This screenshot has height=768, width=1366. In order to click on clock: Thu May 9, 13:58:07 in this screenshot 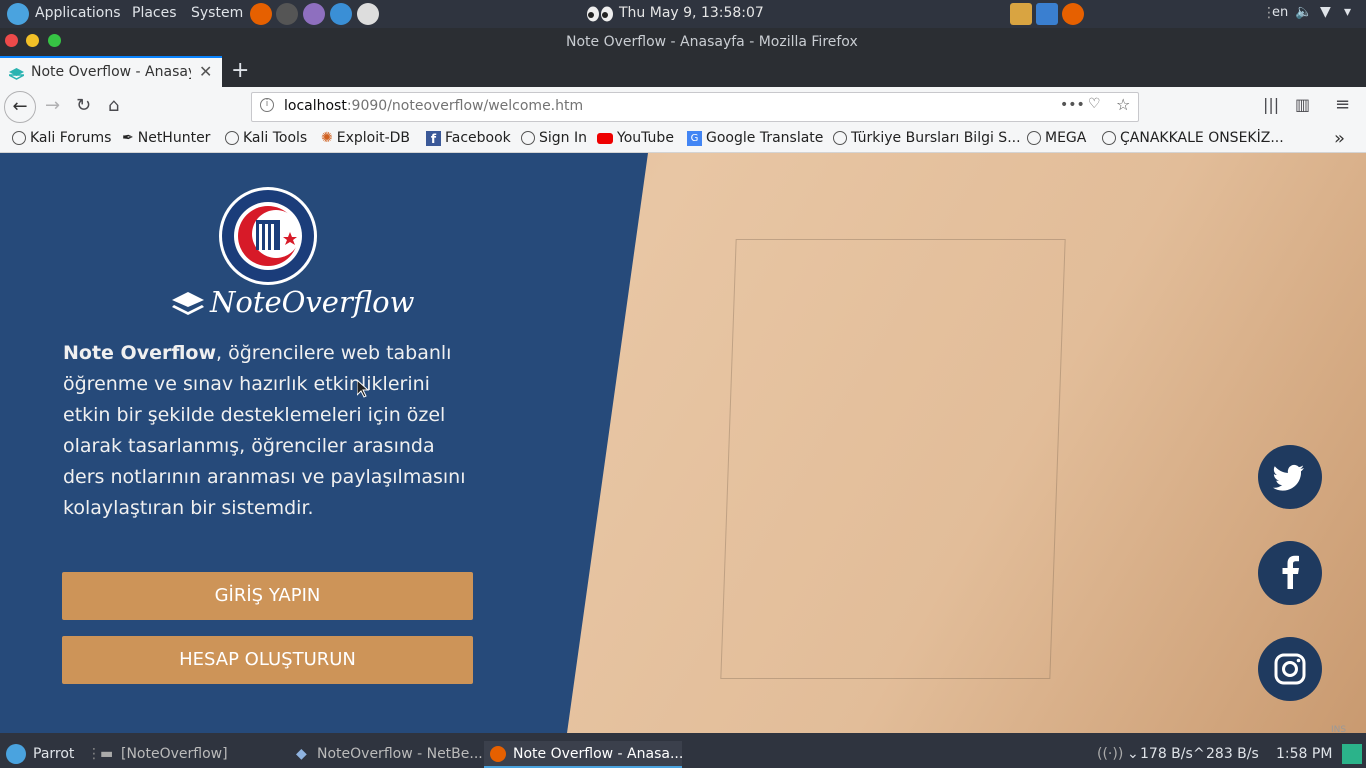, I will do `click(691, 13)`.